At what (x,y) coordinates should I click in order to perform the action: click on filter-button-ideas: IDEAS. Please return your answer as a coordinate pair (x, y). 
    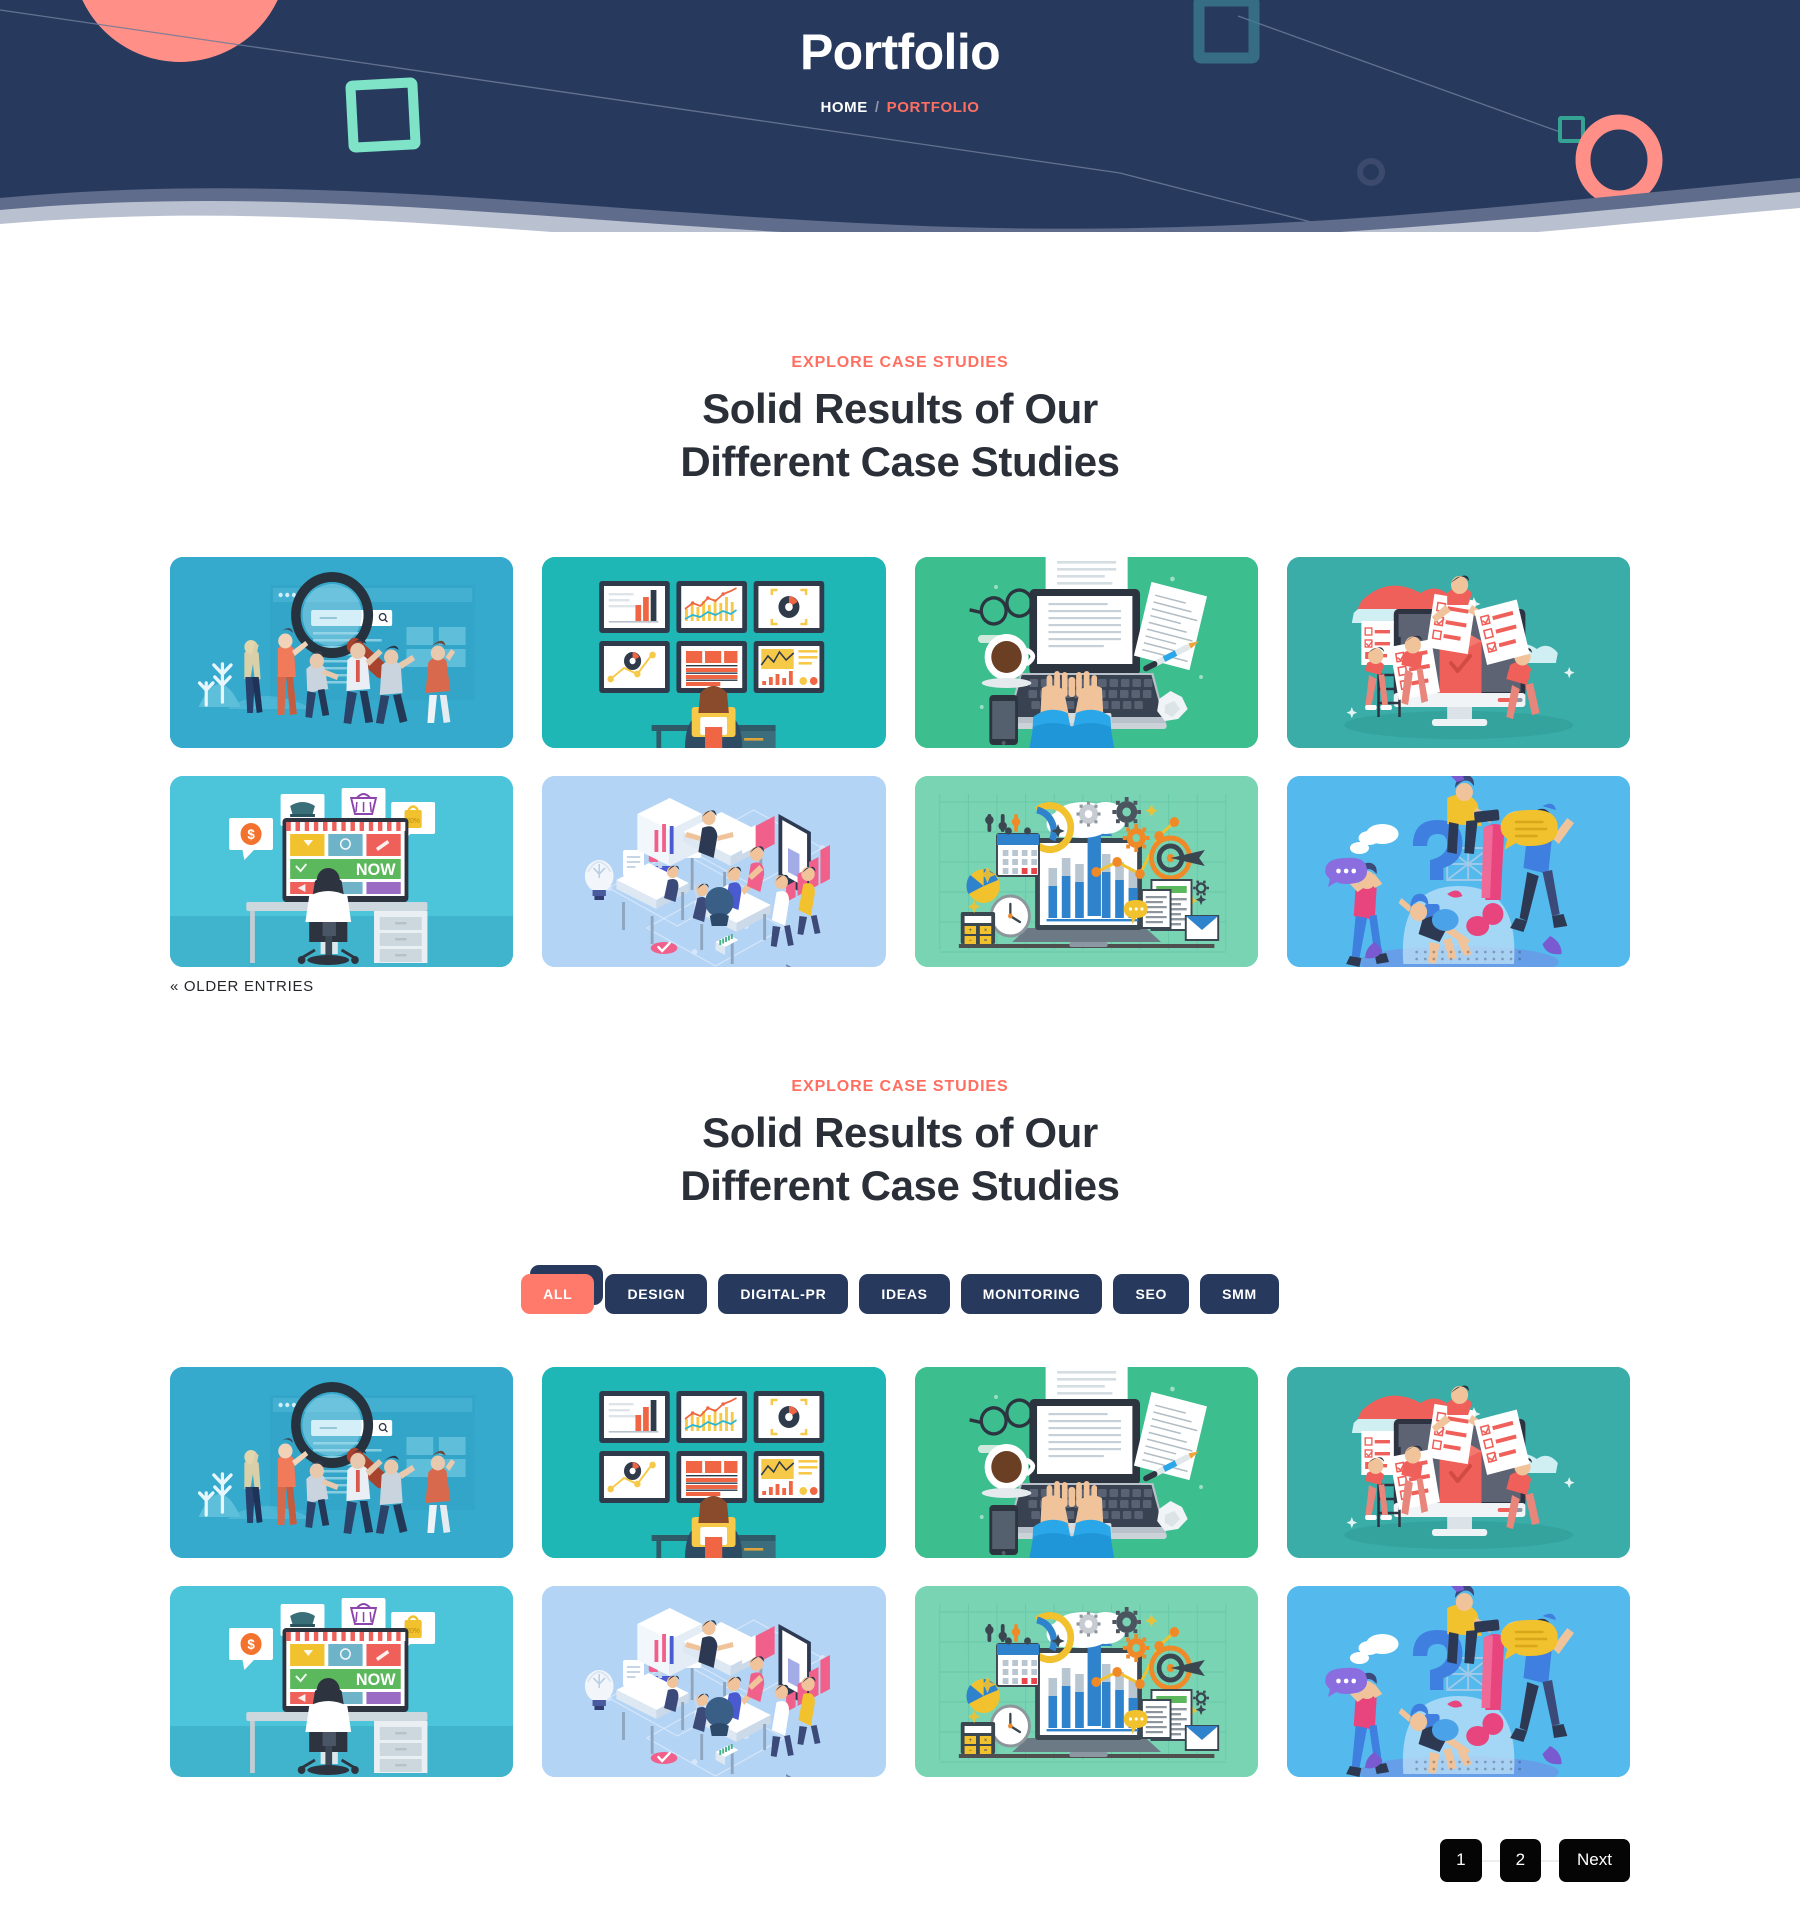
    Looking at the image, I should click on (904, 1294).